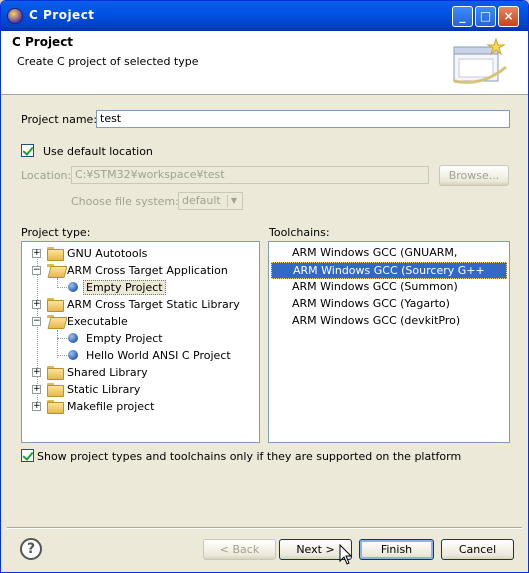  Describe the element at coordinates (389, 321) in the screenshot. I see `toolchain-item: ARM Windows GCC (devkitPro)` at that location.